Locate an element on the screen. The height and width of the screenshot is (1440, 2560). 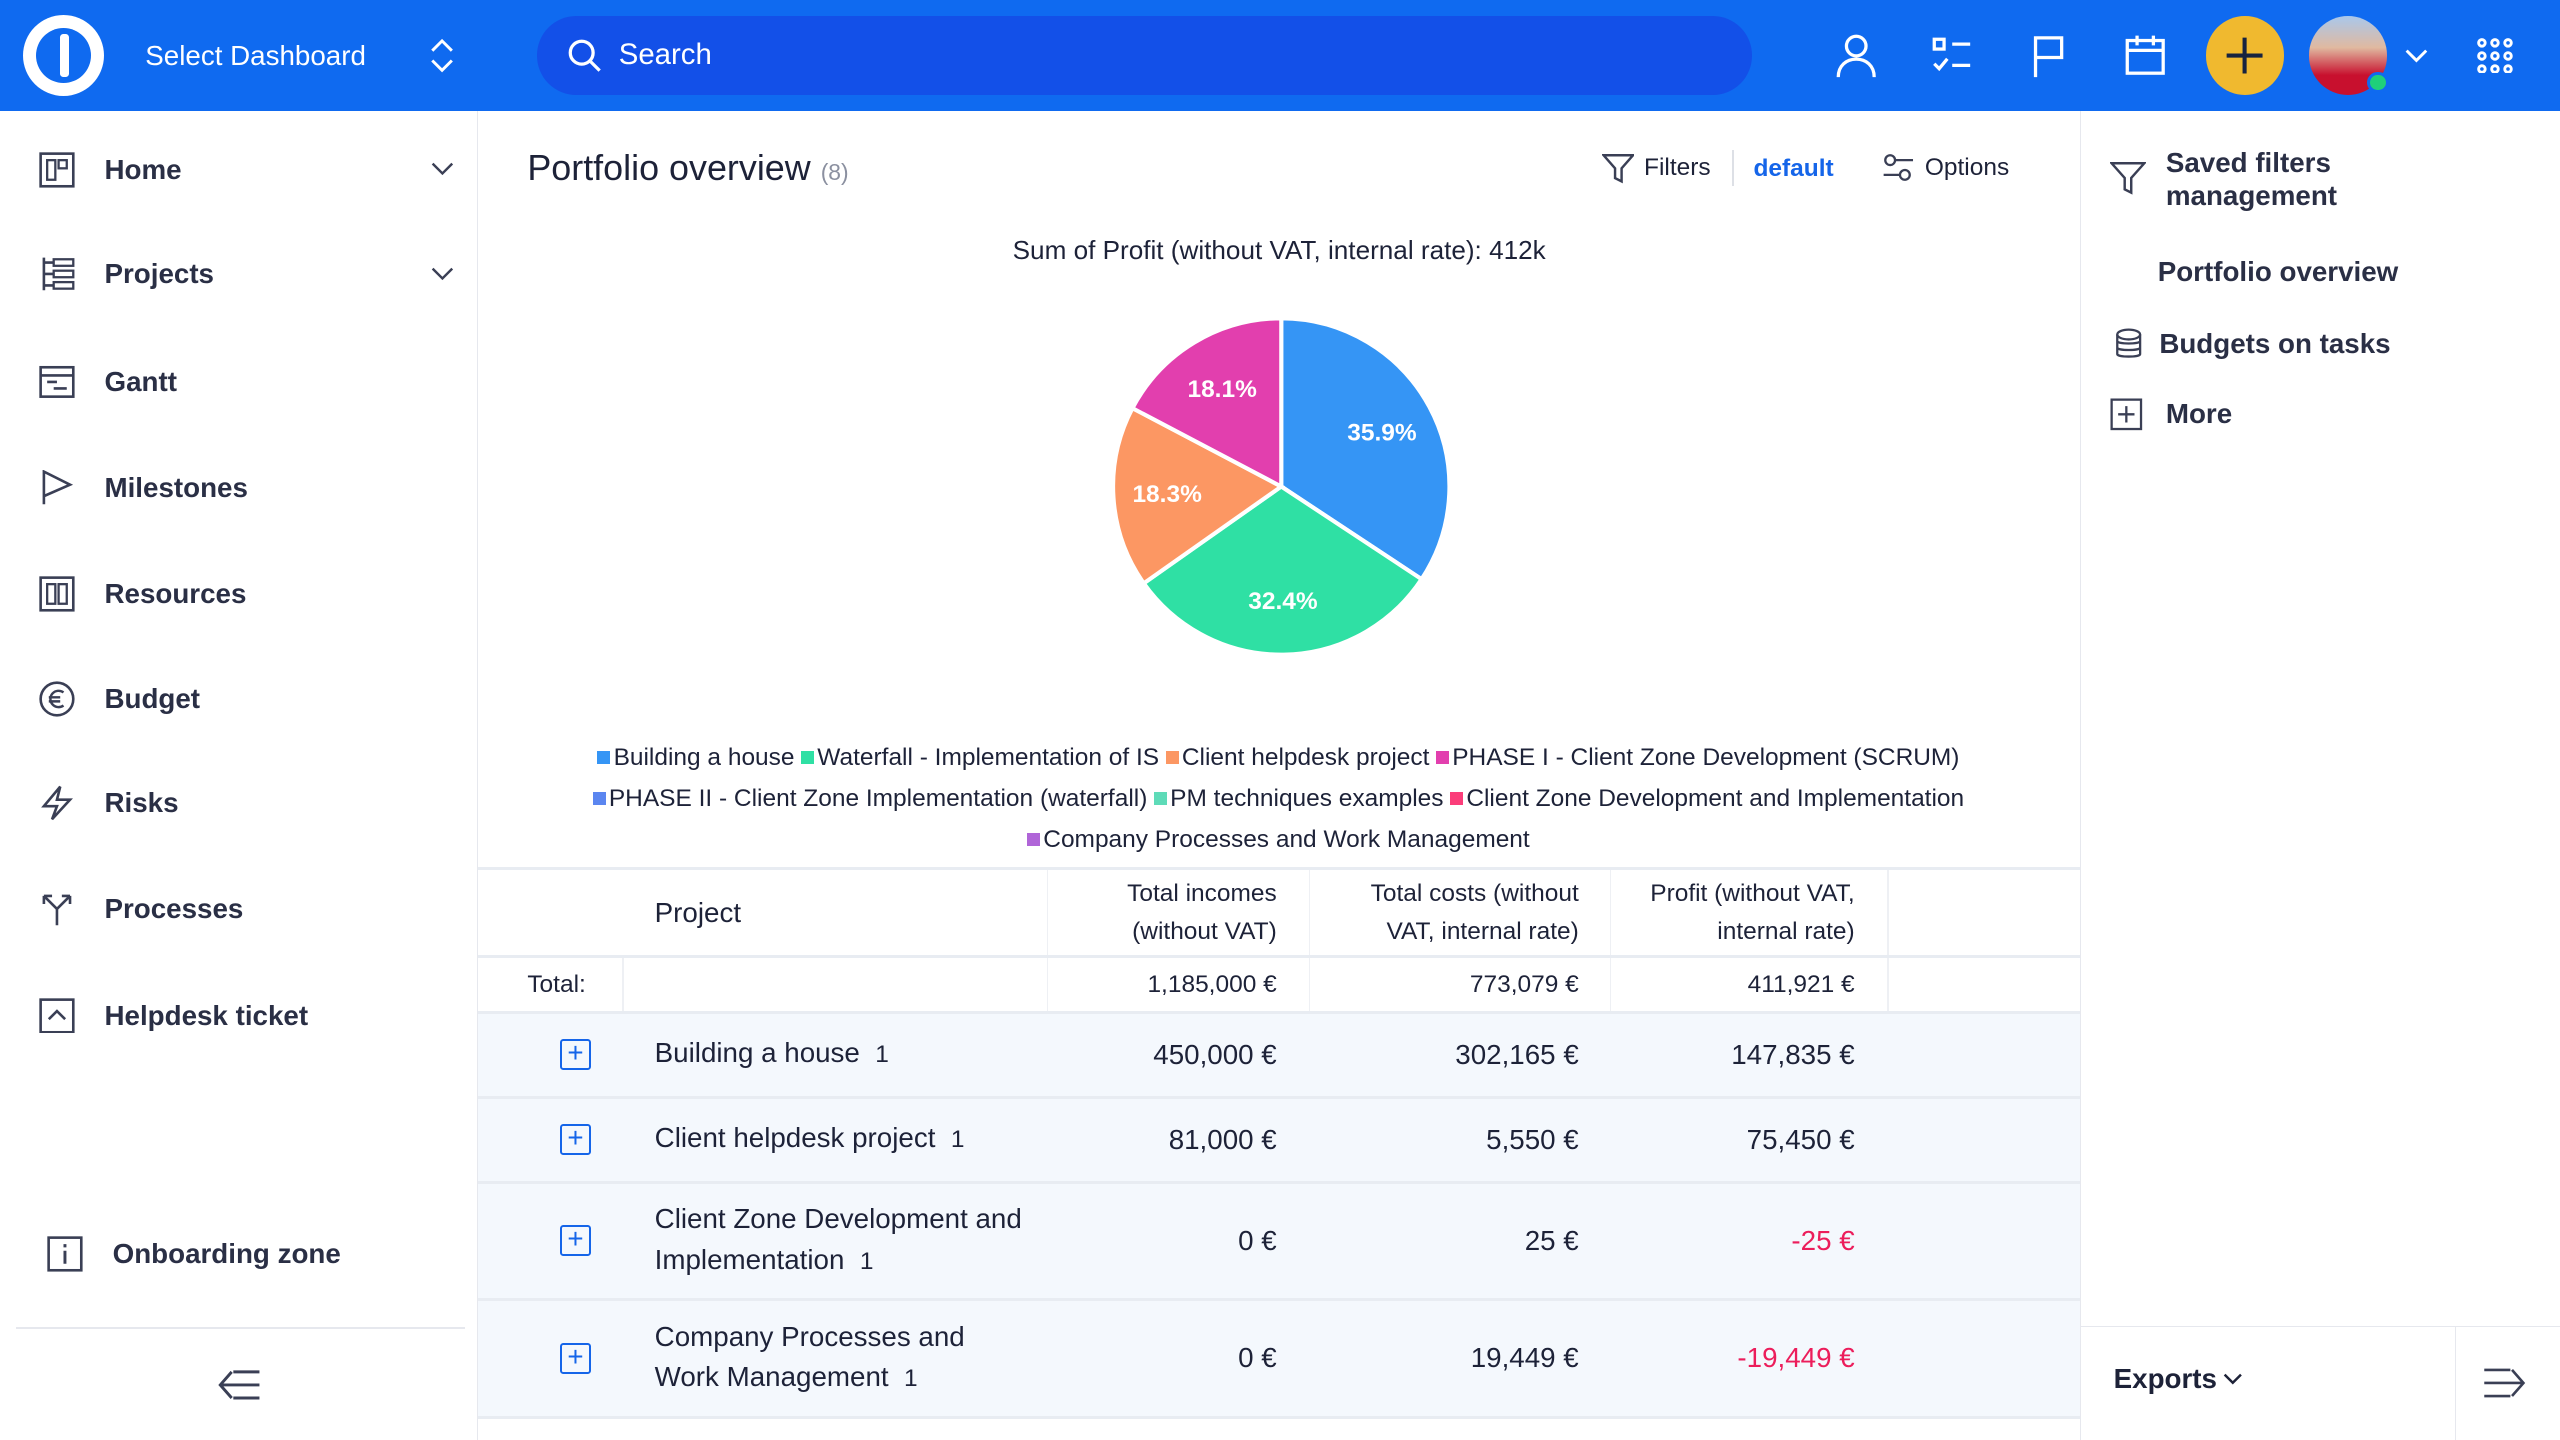
sidebar-item-resources: Resources is located at coordinates (239, 594).